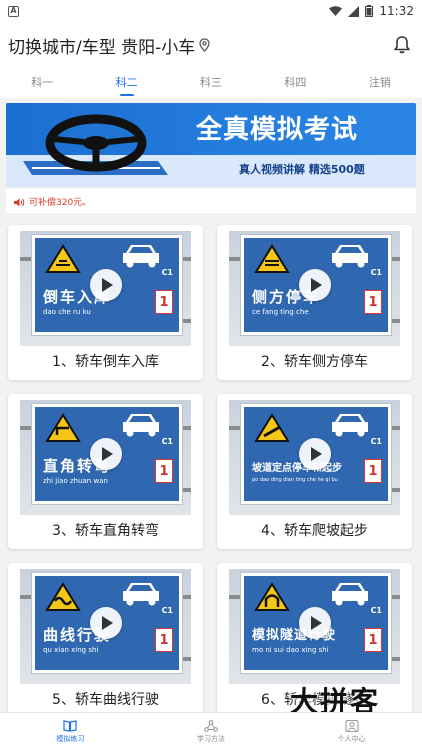  Describe the element at coordinates (42, 83) in the screenshot. I see `tab-subject-1: 科一` at that location.